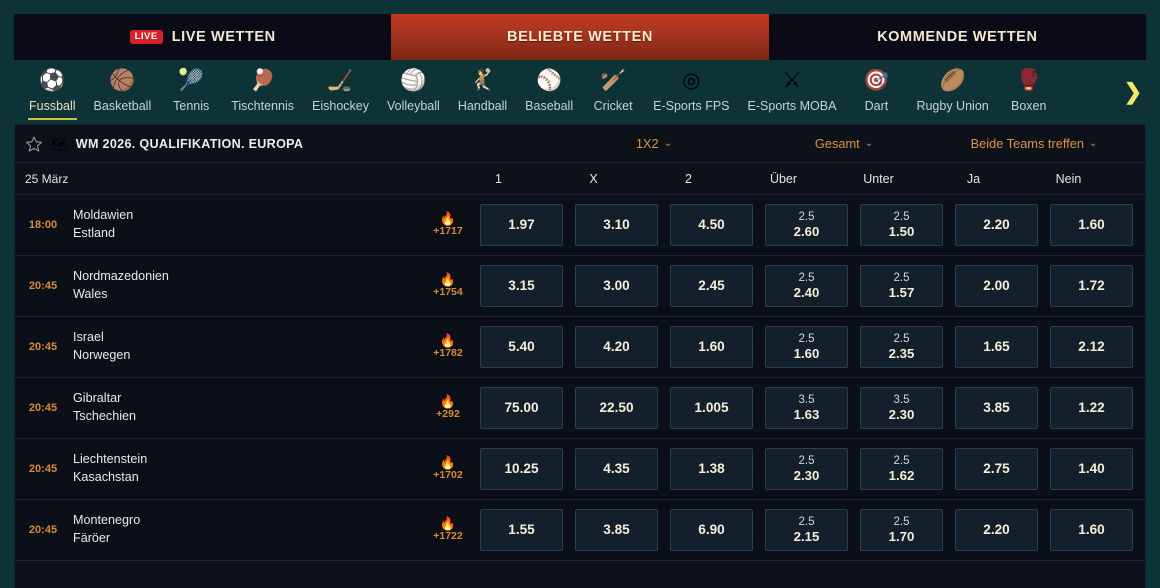 This screenshot has height=588, width=1160. I want to click on more-markets-count: +1782, so click(448, 352).